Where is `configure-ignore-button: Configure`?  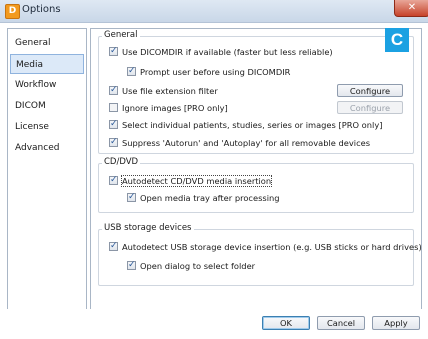 configure-ignore-button: Configure is located at coordinates (370, 107).